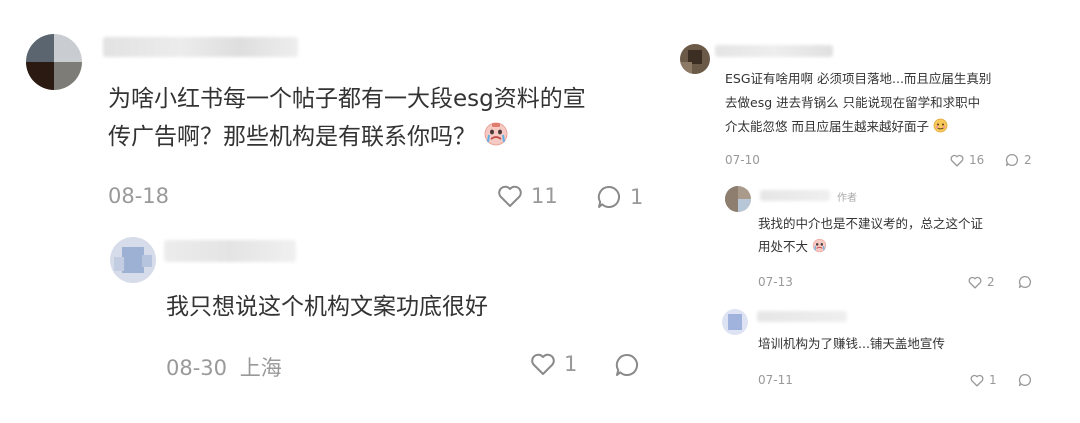 Image resolution: width=1080 pixels, height=423 pixels. Describe the element at coordinates (139, 196) in the screenshot. I see `comment-date: 08-18` at that location.